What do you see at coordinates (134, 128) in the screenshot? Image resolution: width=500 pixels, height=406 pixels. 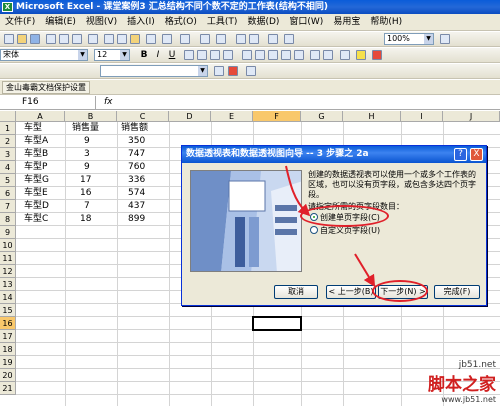 I see `cell-c1: 销售额` at bounding box center [134, 128].